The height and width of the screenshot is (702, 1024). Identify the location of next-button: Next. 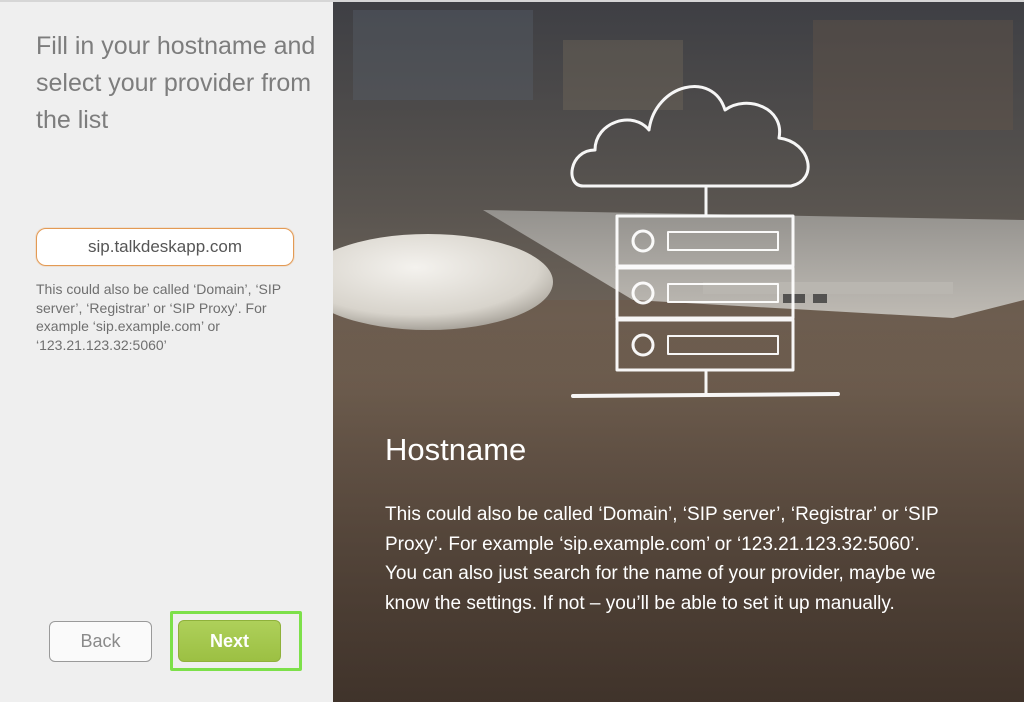
(229, 641).